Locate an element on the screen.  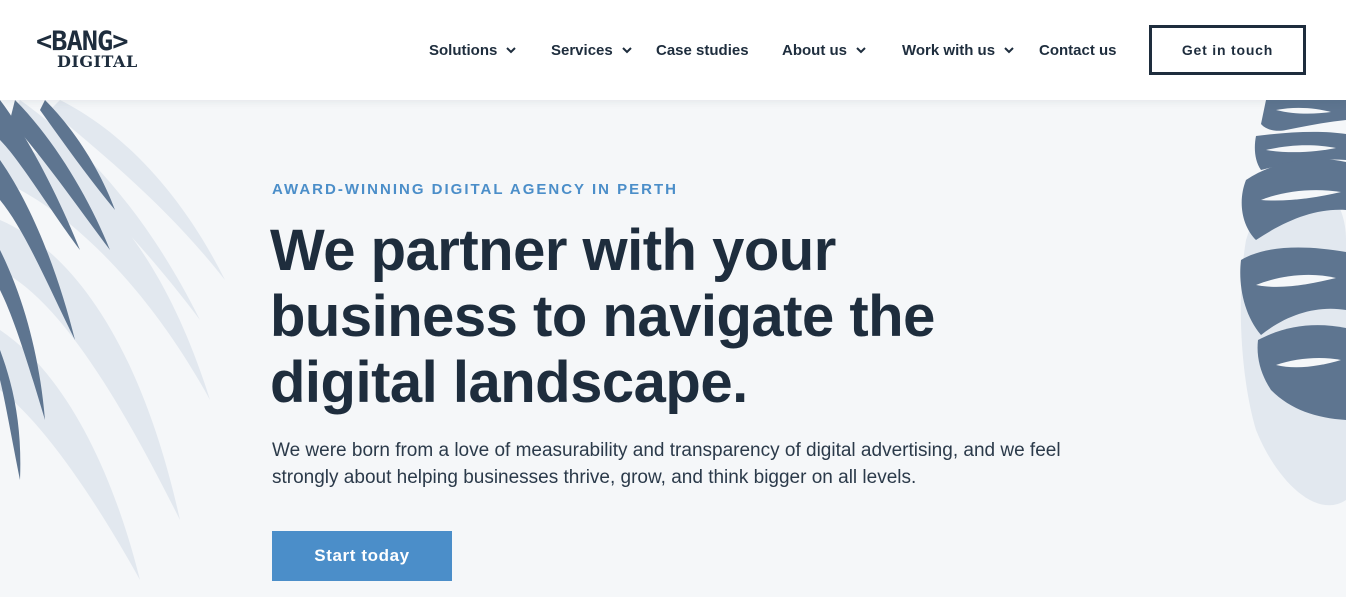
nav-label: About us is located at coordinates (814, 50).